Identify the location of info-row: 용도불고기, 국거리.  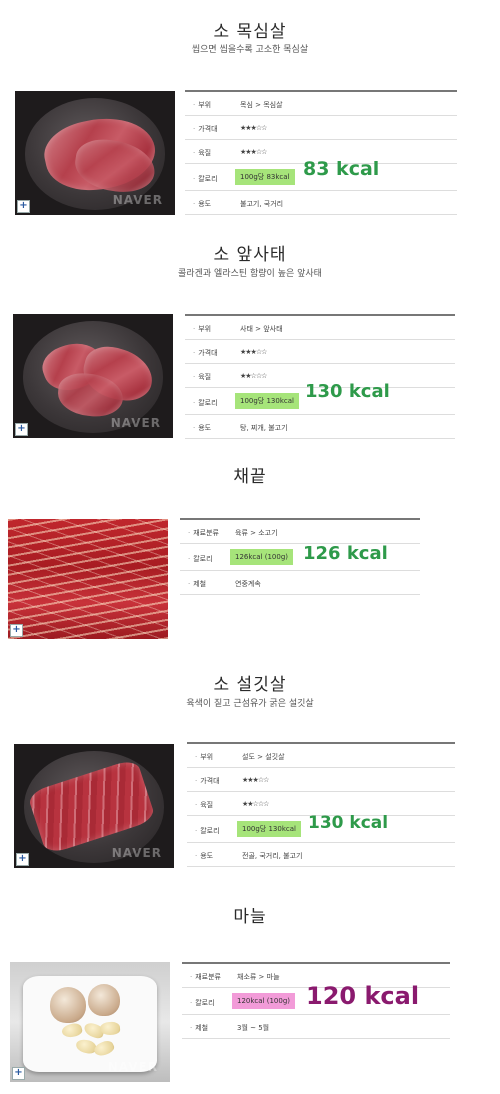
(321, 203).